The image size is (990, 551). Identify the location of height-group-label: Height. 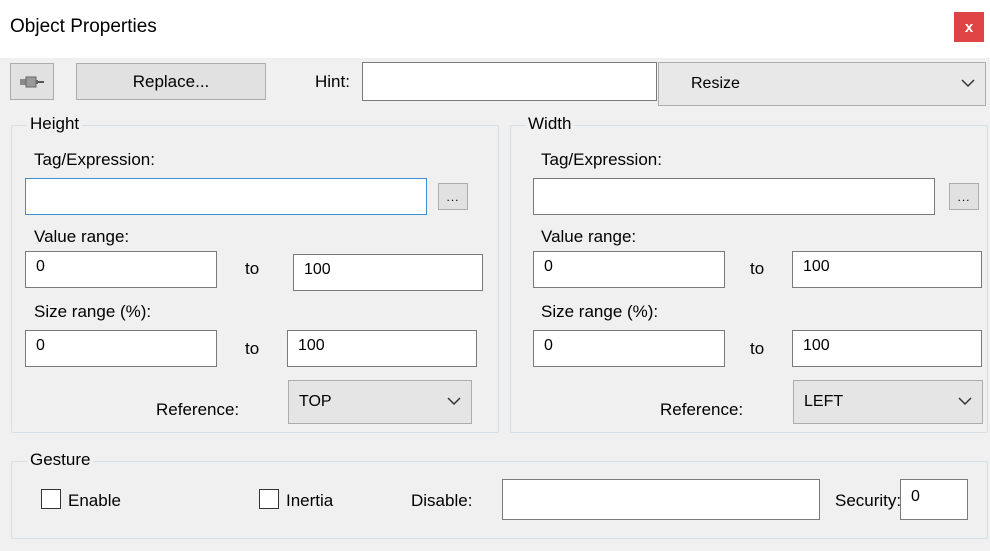
(55, 124).